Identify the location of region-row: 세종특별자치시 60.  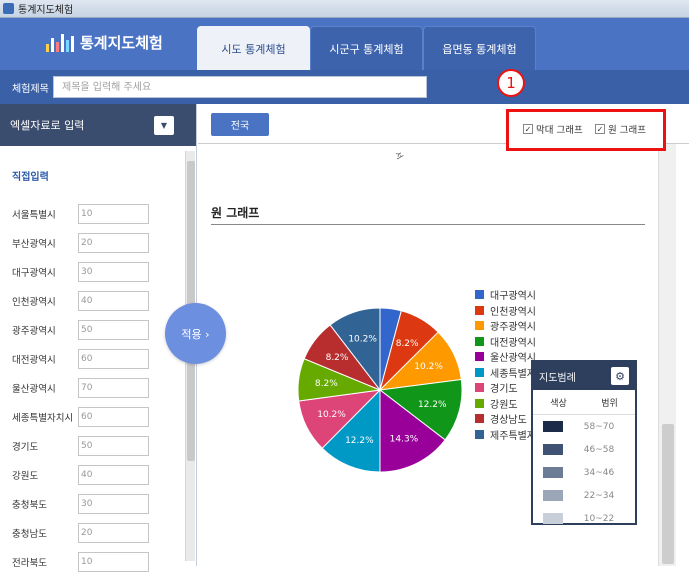
(97, 416).